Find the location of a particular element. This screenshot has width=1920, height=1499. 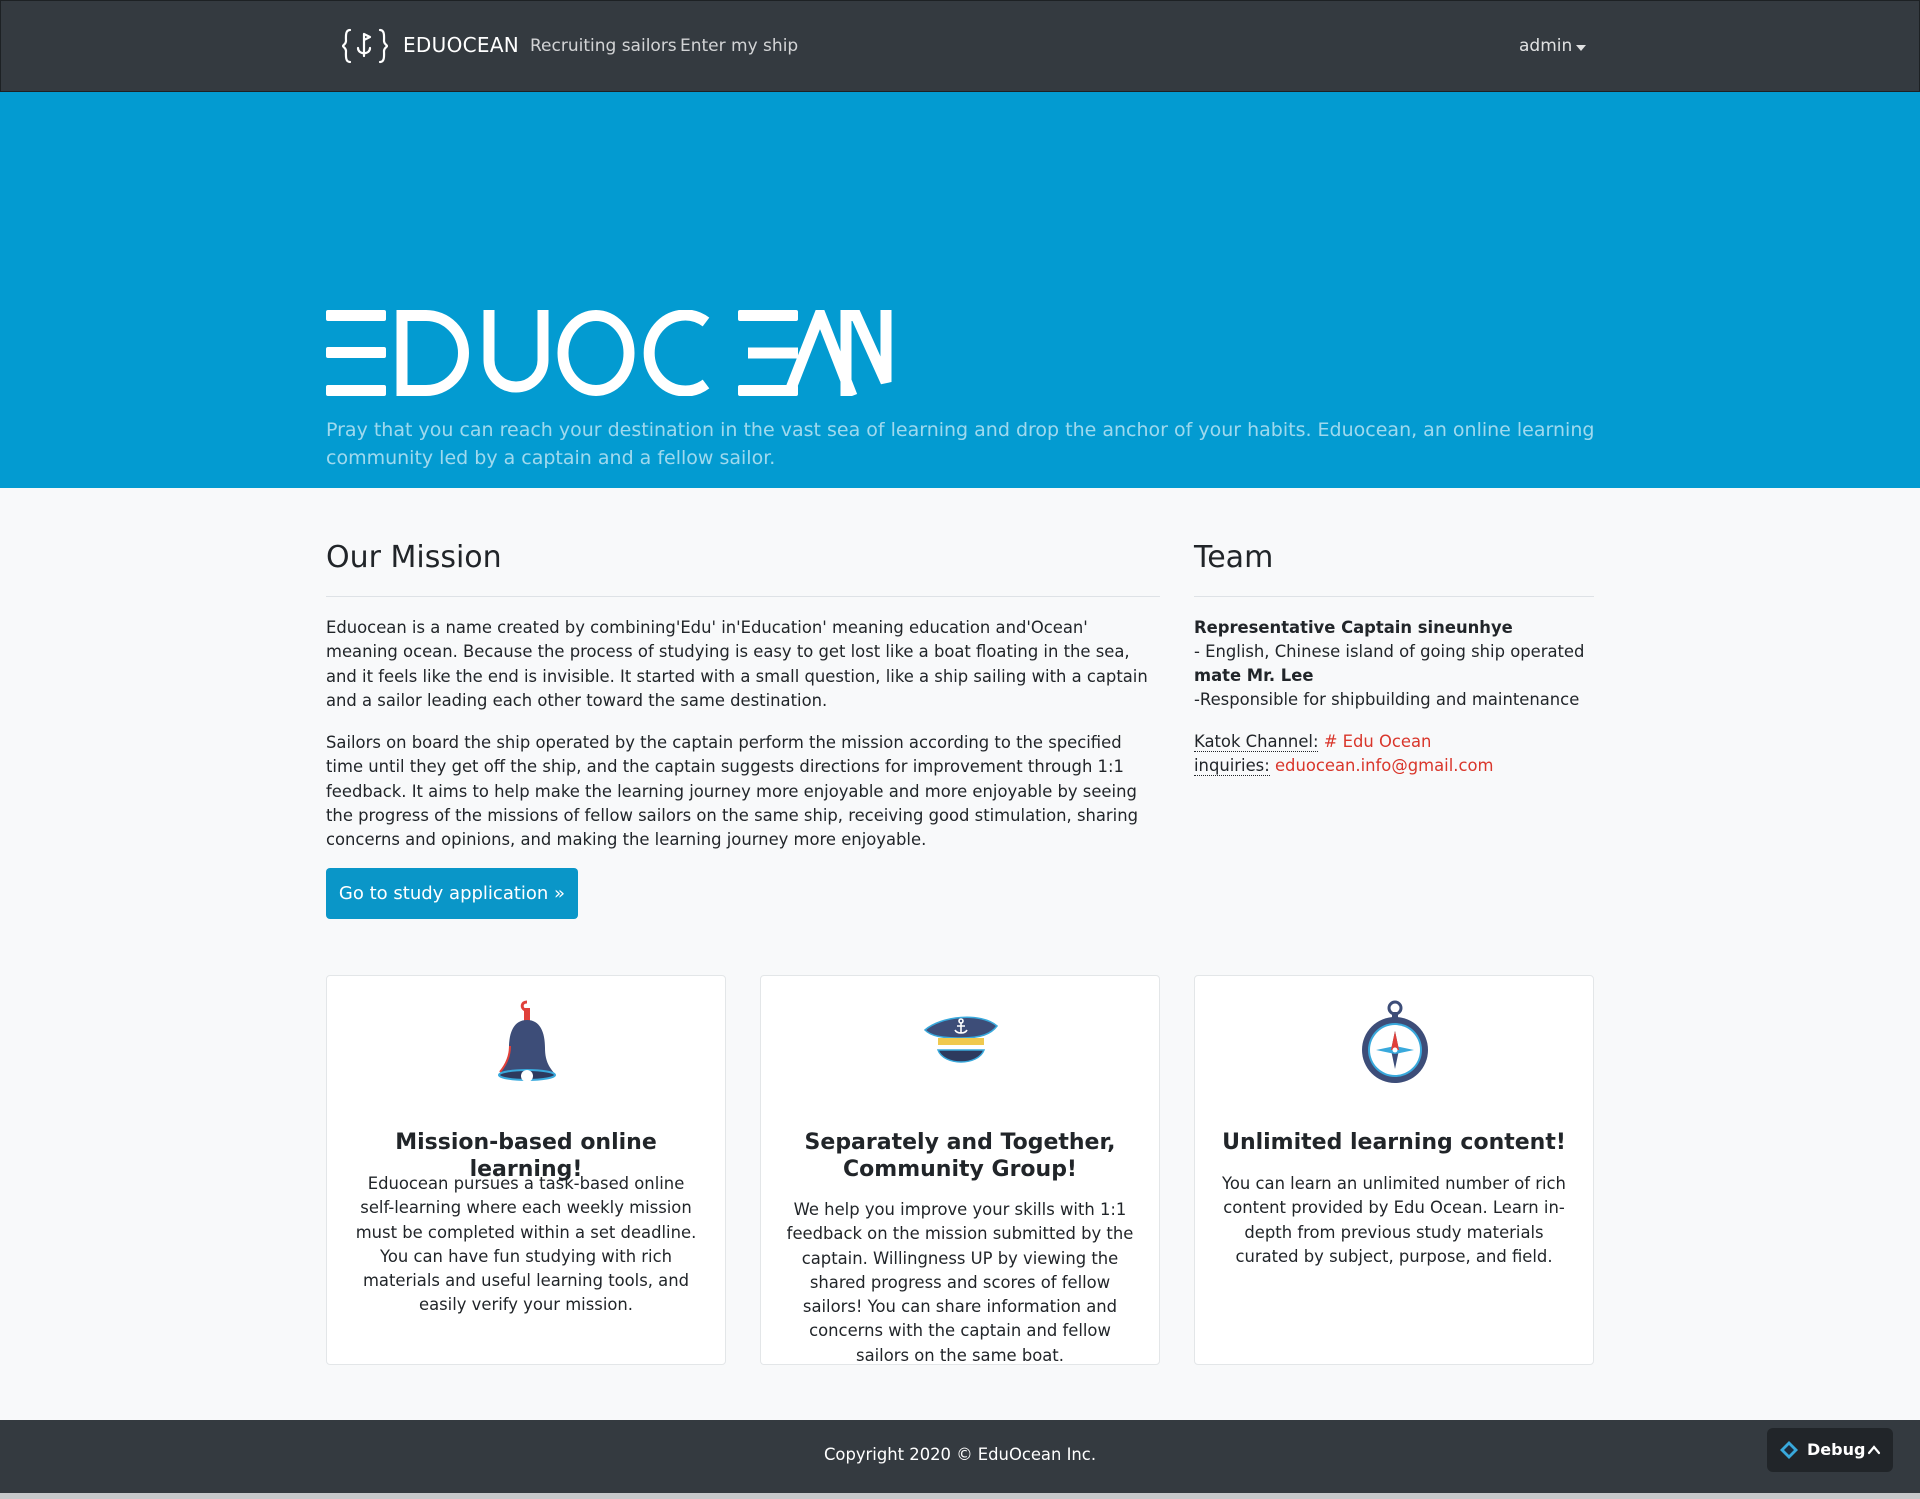

copyright-text: Copyright 2020 © EduOcean Inc. is located at coordinates (960, 1454).